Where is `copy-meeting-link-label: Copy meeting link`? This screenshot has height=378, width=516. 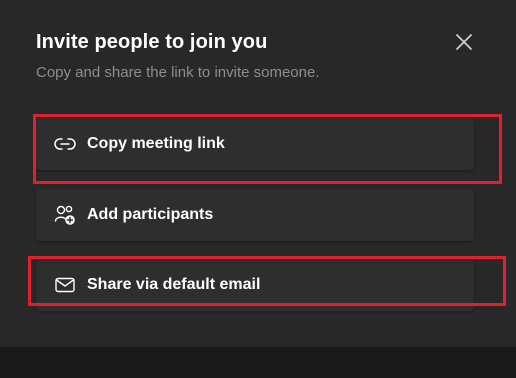 copy-meeting-link-label: Copy meeting link is located at coordinates (156, 143).